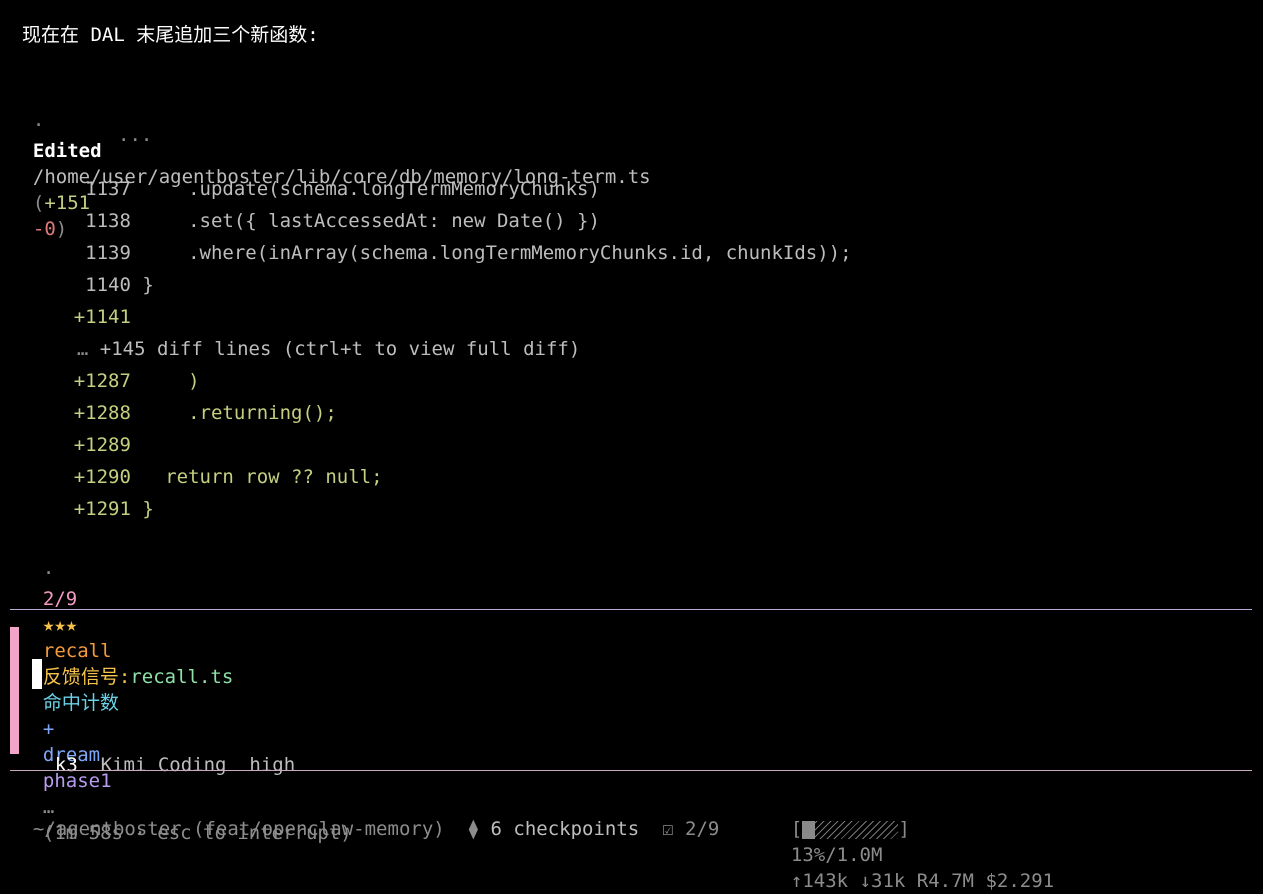  Describe the element at coordinates (945, 881) in the screenshot. I see `tokens-read: R4.7M` at that location.